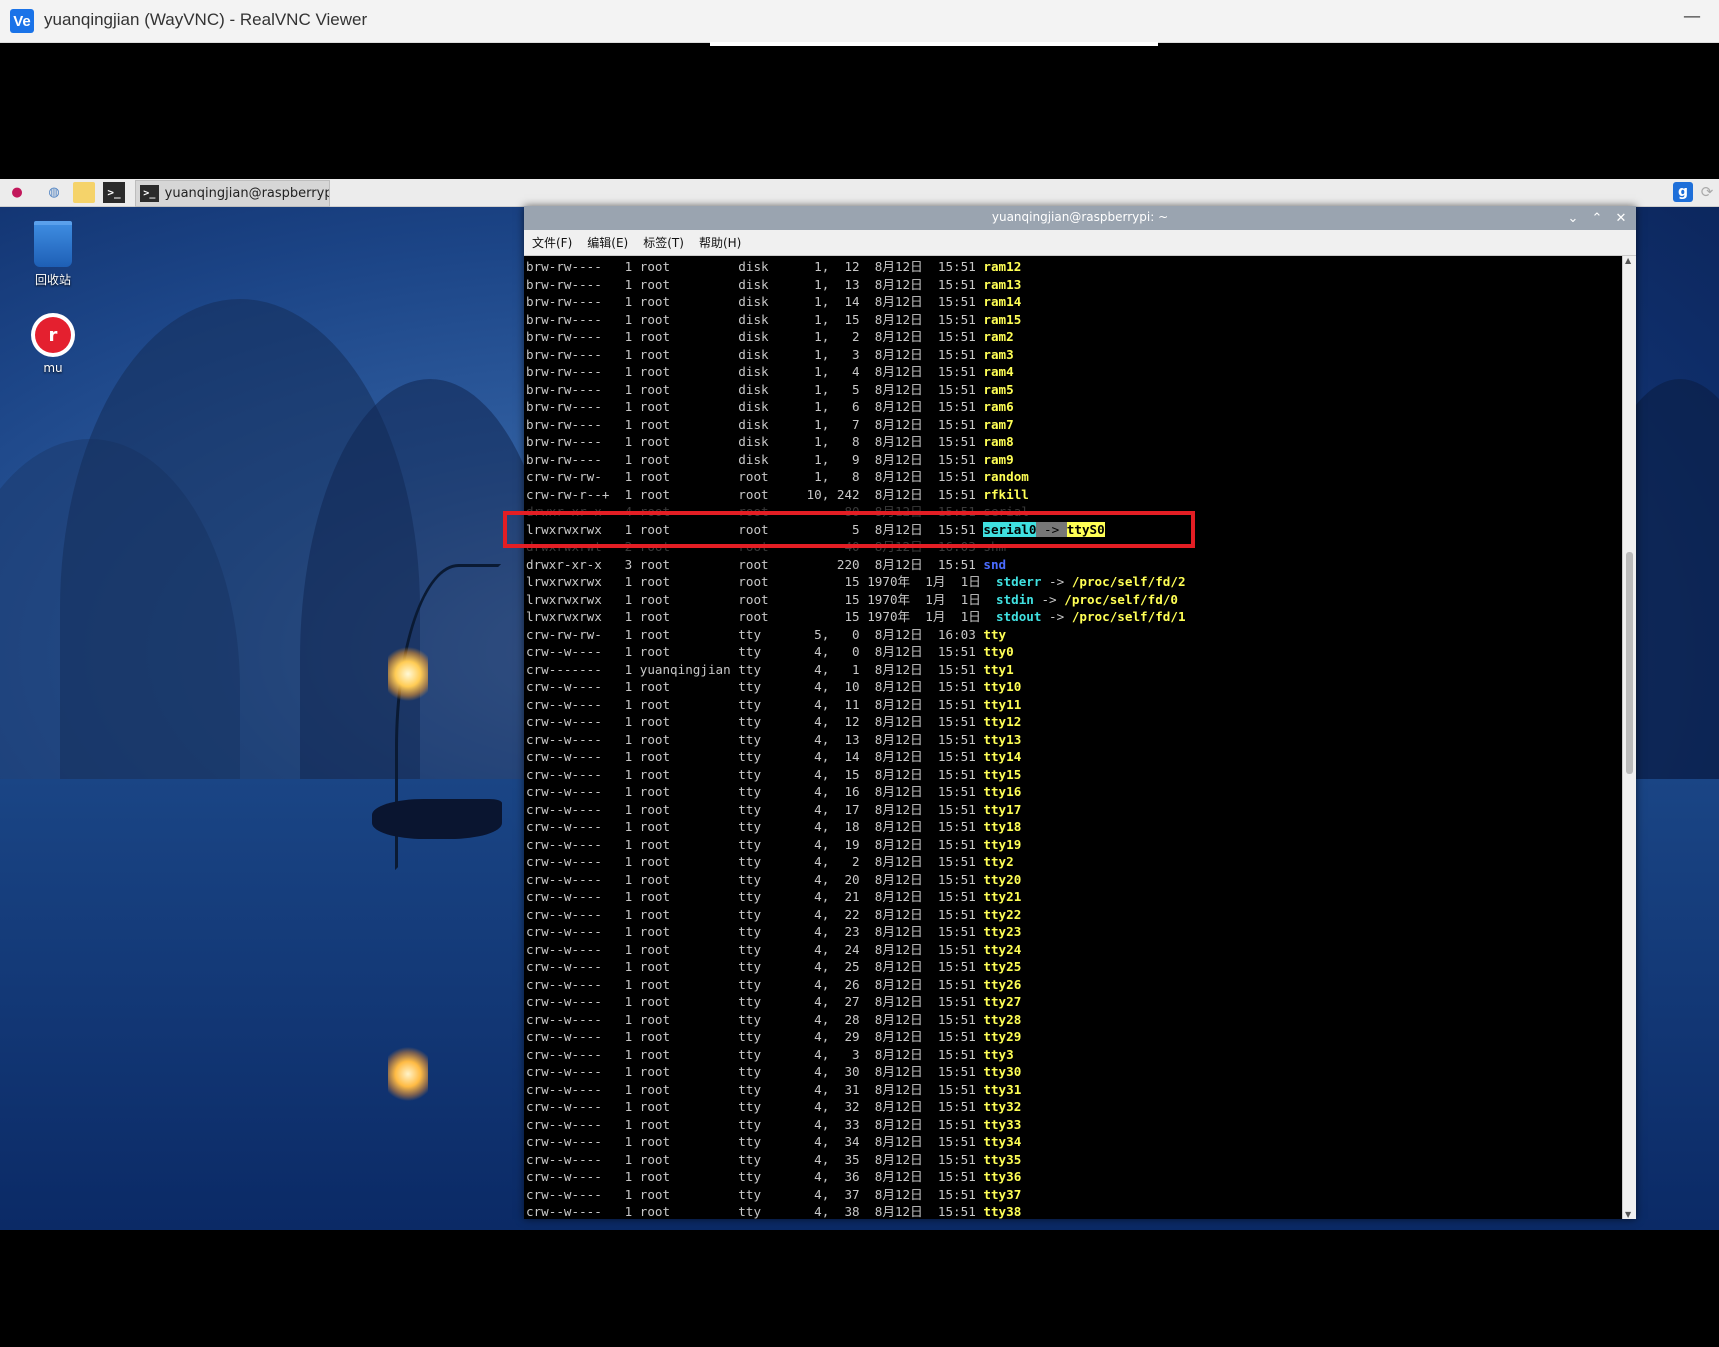  I want to click on g-tray-icon: g, so click(1683, 192).